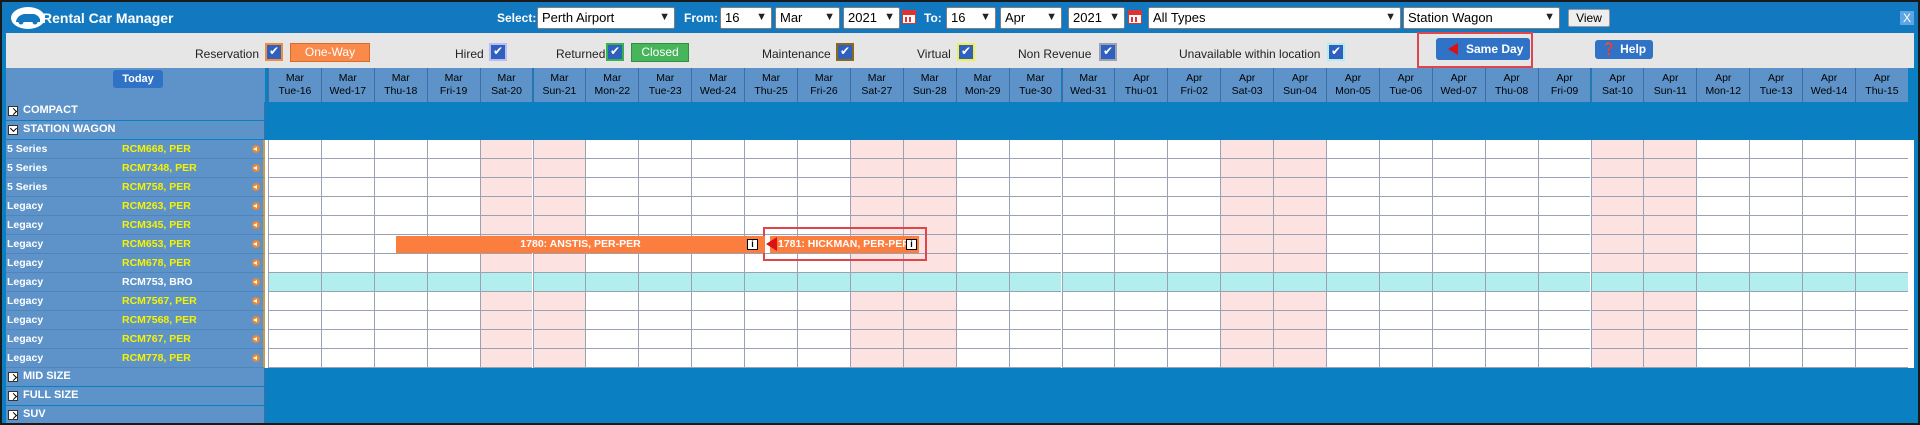 The width and height of the screenshot is (1920, 425). I want to click on reservation-bar: 1781: HICKMAN, PER-PER i, so click(844, 244).